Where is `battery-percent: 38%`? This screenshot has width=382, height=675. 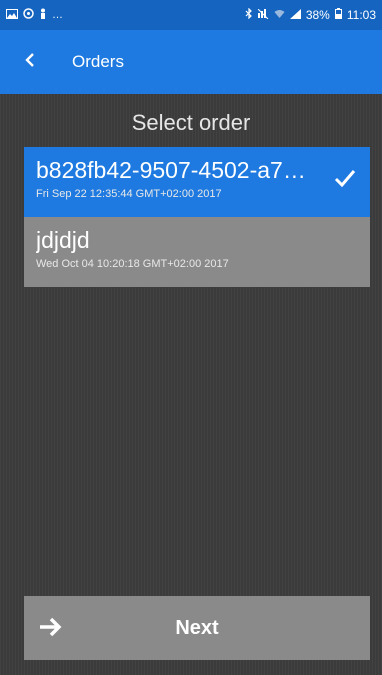
battery-percent: 38% is located at coordinates (317, 15).